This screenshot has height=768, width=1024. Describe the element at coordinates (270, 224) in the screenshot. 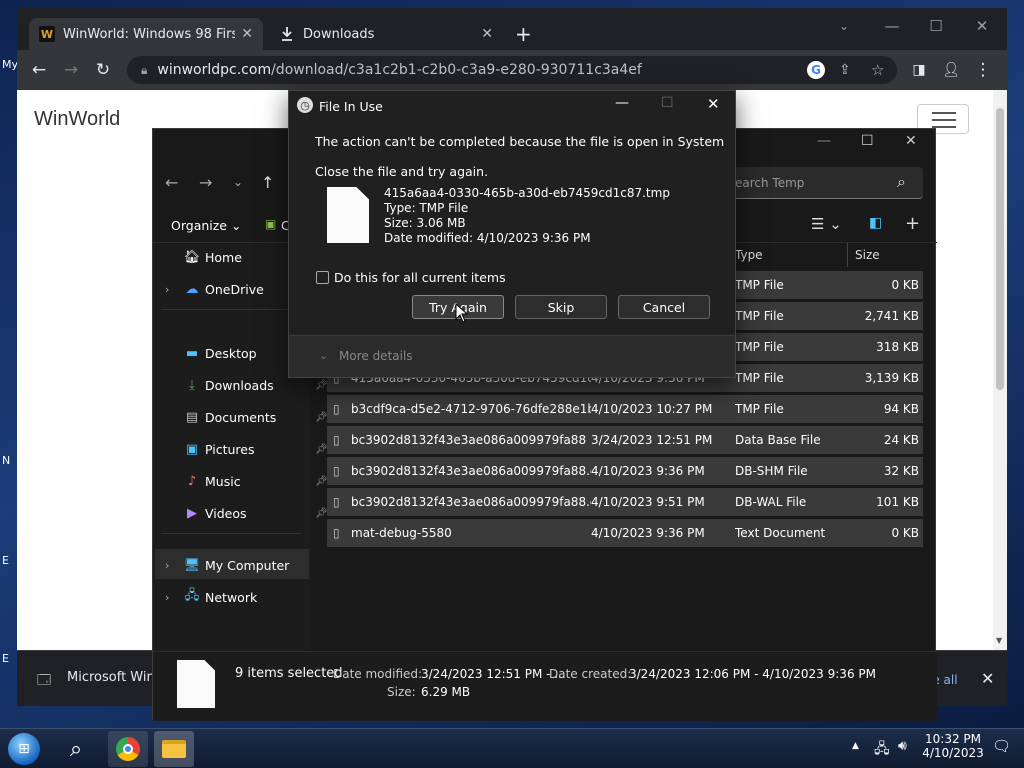

I see `open-icon: ▣` at that location.